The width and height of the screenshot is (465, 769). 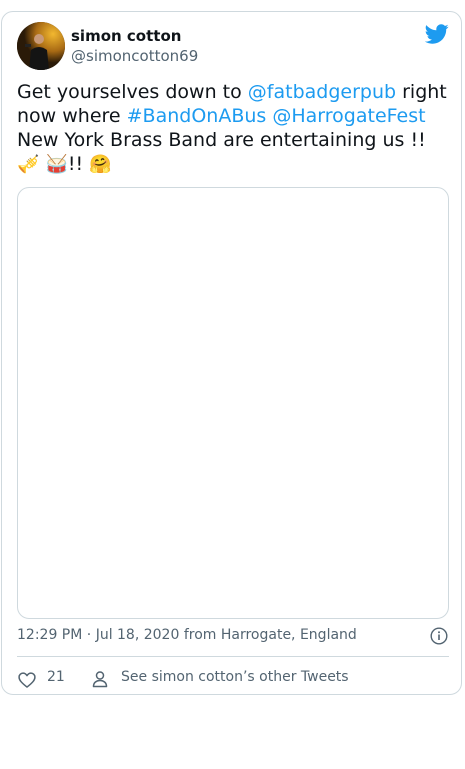 What do you see at coordinates (49, 635) in the screenshot?
I see `tweet-time: 12:29 PM` at bounding box center [49, 635].